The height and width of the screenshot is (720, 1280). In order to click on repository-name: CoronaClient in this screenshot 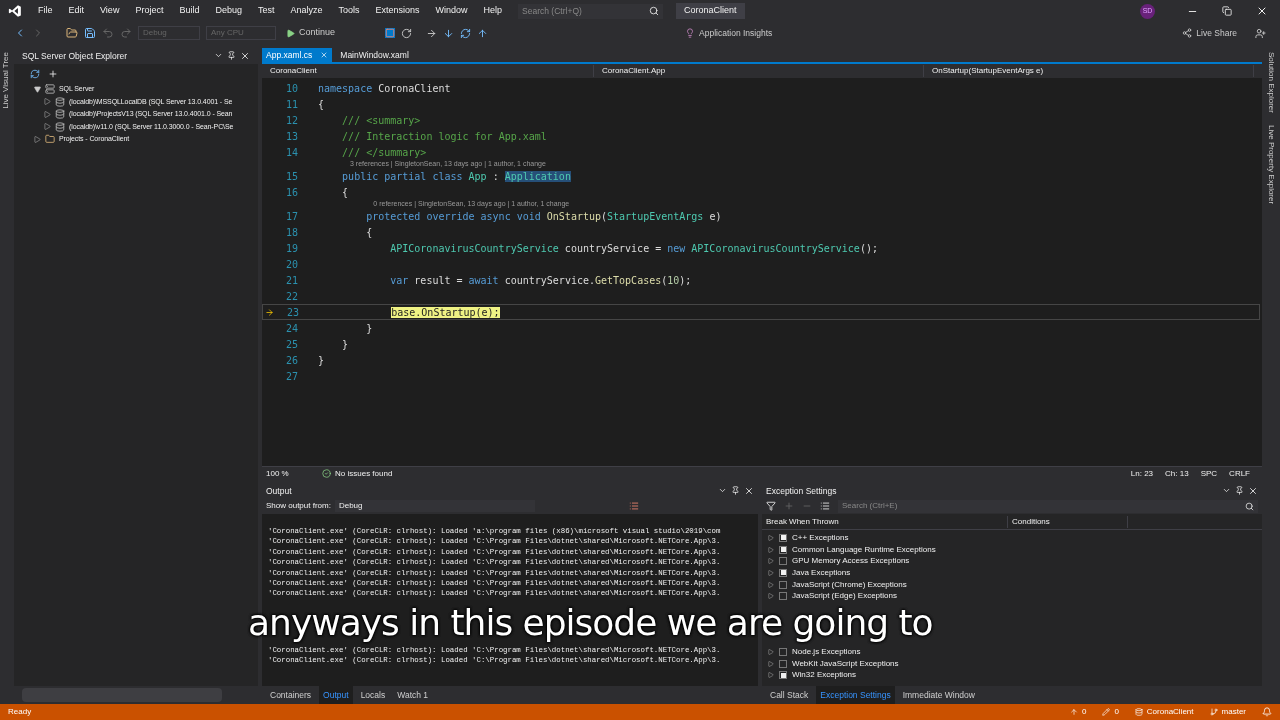, I will do `click(1164, 712)`.